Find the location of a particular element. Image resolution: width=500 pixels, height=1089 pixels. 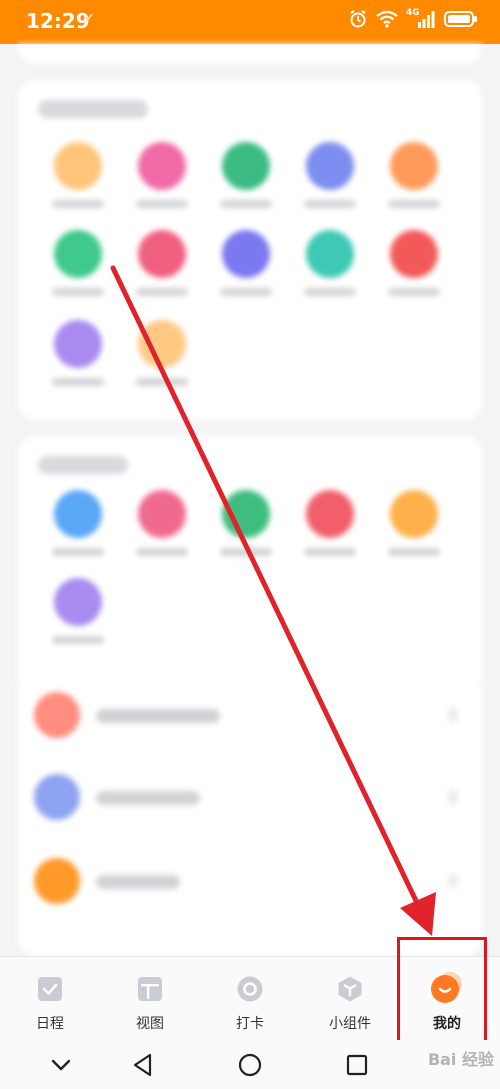

tab-schedule: 日程 is located at coordinates (50, 999).